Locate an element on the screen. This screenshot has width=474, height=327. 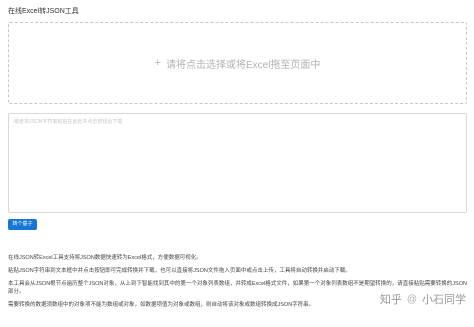
plus-icon: + is located at coordinates (157, 63).